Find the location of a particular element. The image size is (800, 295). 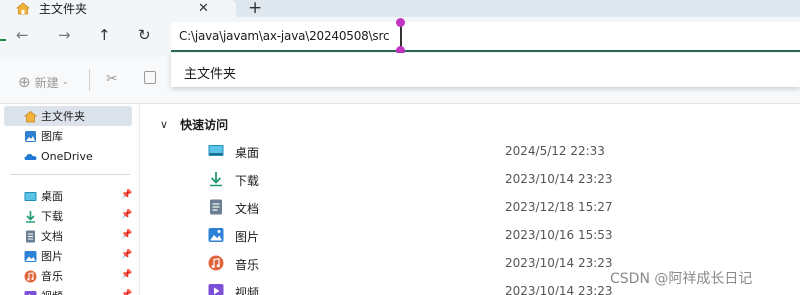

sidebar-item-label: OneDrive is located at coordinates (67, 156).